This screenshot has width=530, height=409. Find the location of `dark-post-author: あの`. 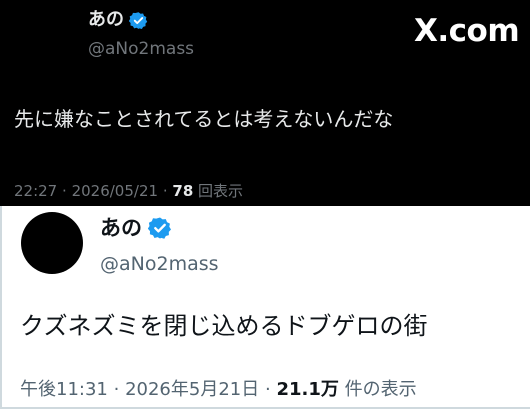

dark-post-author: あの is located at coordinates (118, 20).